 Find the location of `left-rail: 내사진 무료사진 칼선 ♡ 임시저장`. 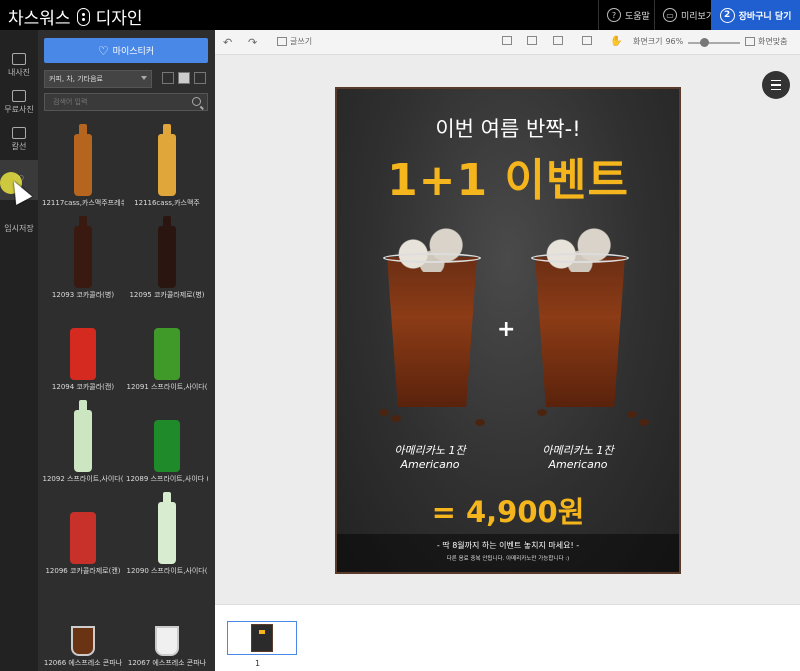

left-rail: 내사진 무료사진 칼선 ♡ 임시저장 is located at coordinates (19, 350).